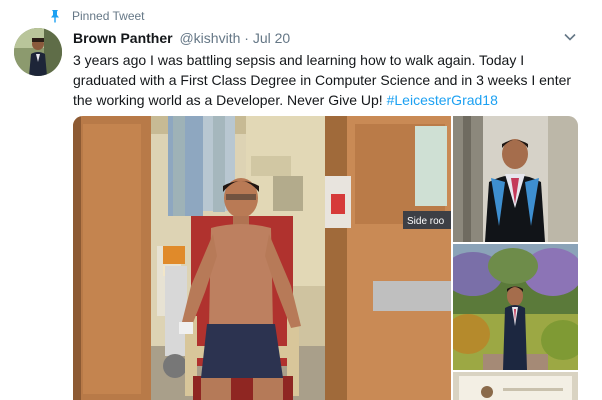 This screenshot has height=400, width=602. What do you see at coordinates (515, 179) in the screenshot?
I see `media-photo-graduation` at bounding box center [515, 179].